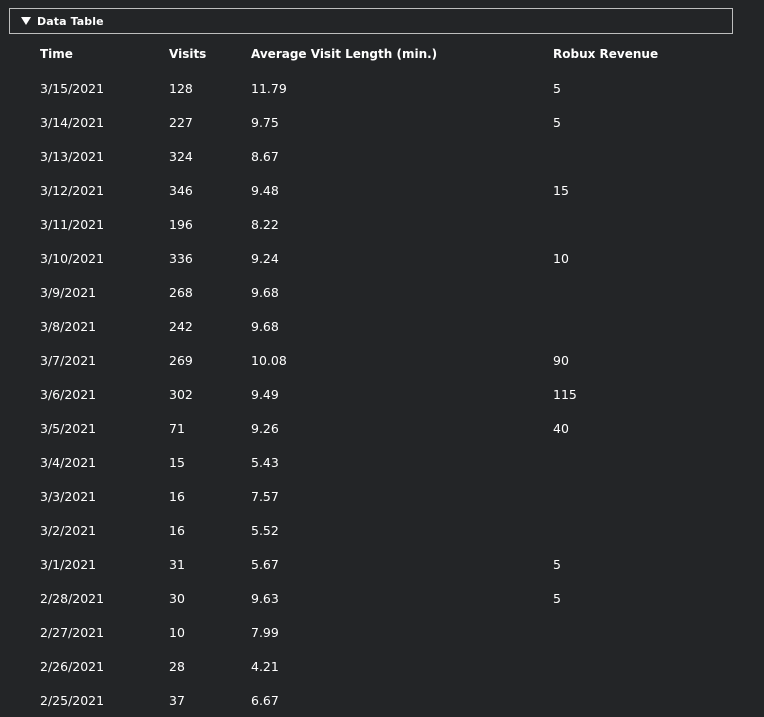  I want to click on cell-visits: 227, so click(181, 122).